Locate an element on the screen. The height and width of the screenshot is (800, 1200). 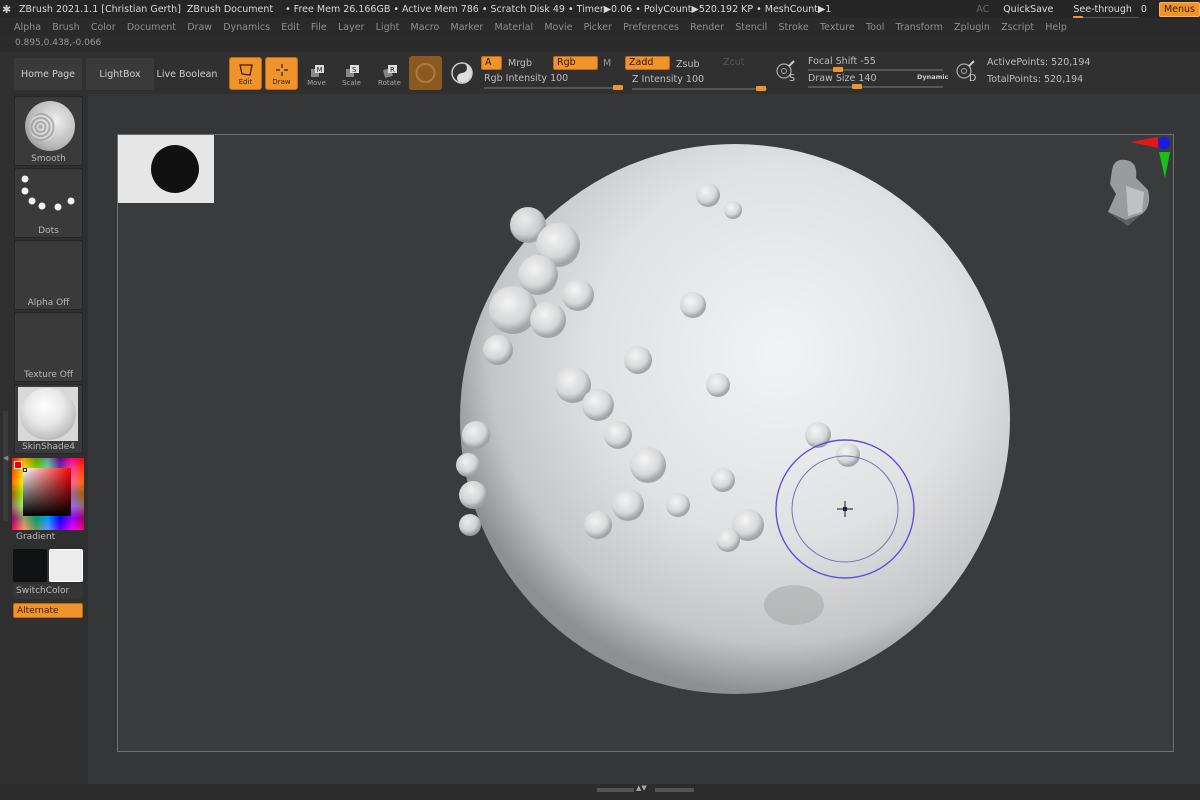
z-intensity-slider: Z Intensity 100 is located at coordinates (668, 79).